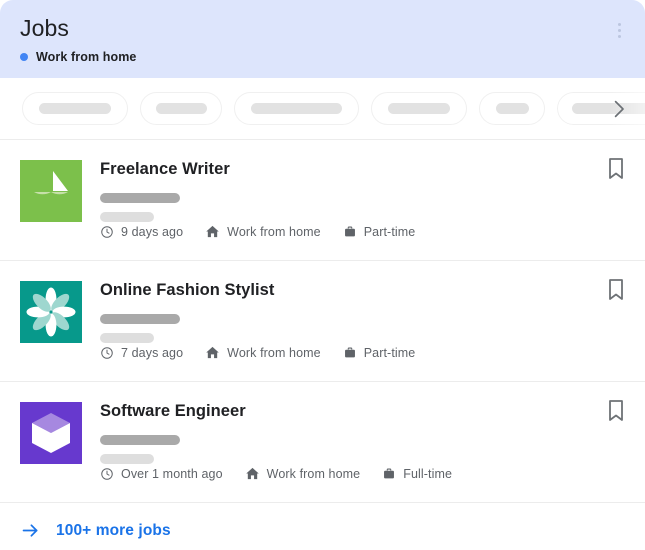 The height and width of the screenshot is (550, 645). Describe the element at coordinates (44, 28) in the screenshot. I see `page-title: Jobs` at that location.